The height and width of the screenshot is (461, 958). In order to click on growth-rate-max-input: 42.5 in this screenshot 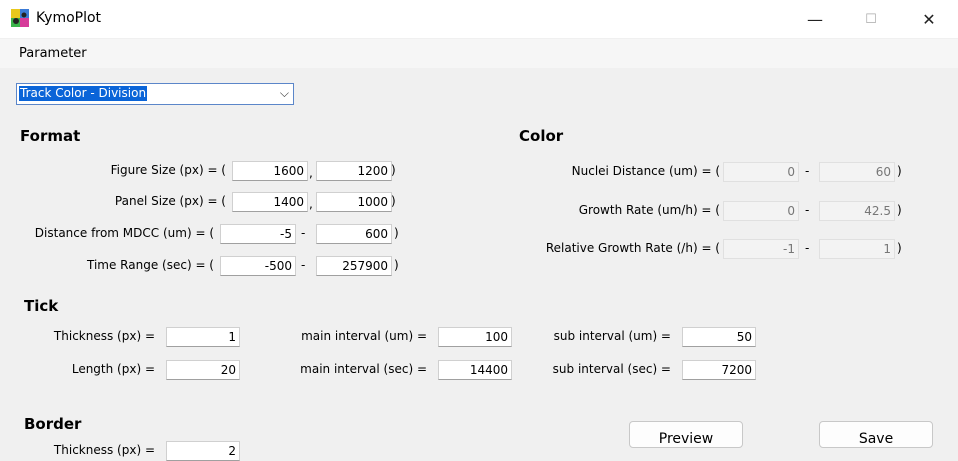, I will do `click(857, 211)`.